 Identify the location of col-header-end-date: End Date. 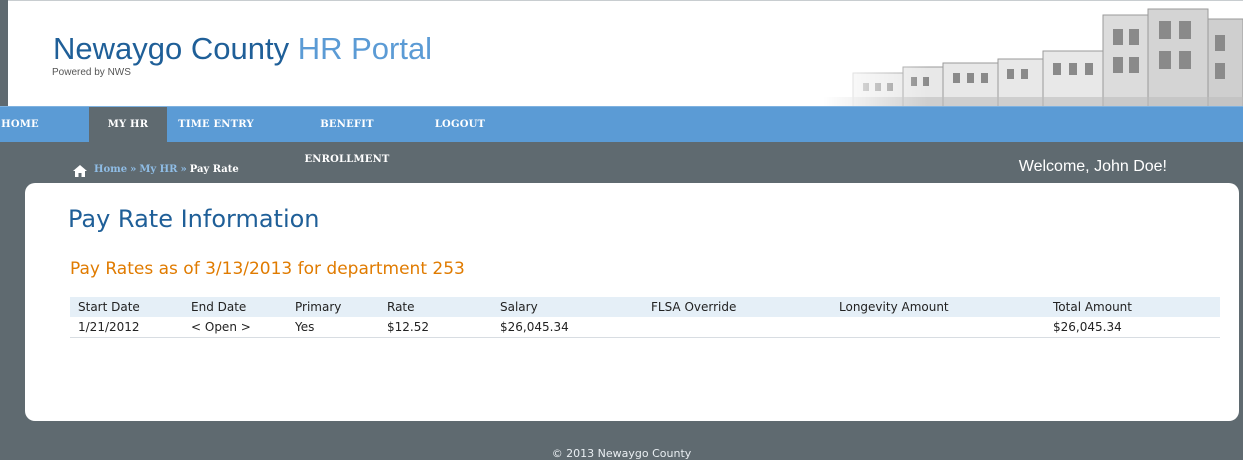
(235, 307).